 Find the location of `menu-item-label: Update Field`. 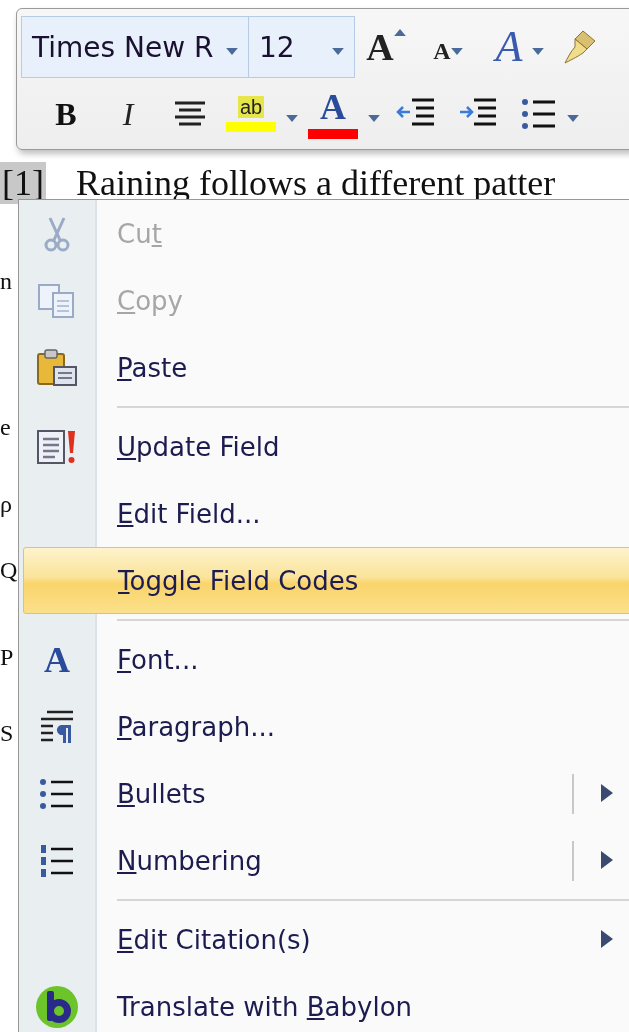

menu-item-label: Update Field is located at coordinates (198, 446).